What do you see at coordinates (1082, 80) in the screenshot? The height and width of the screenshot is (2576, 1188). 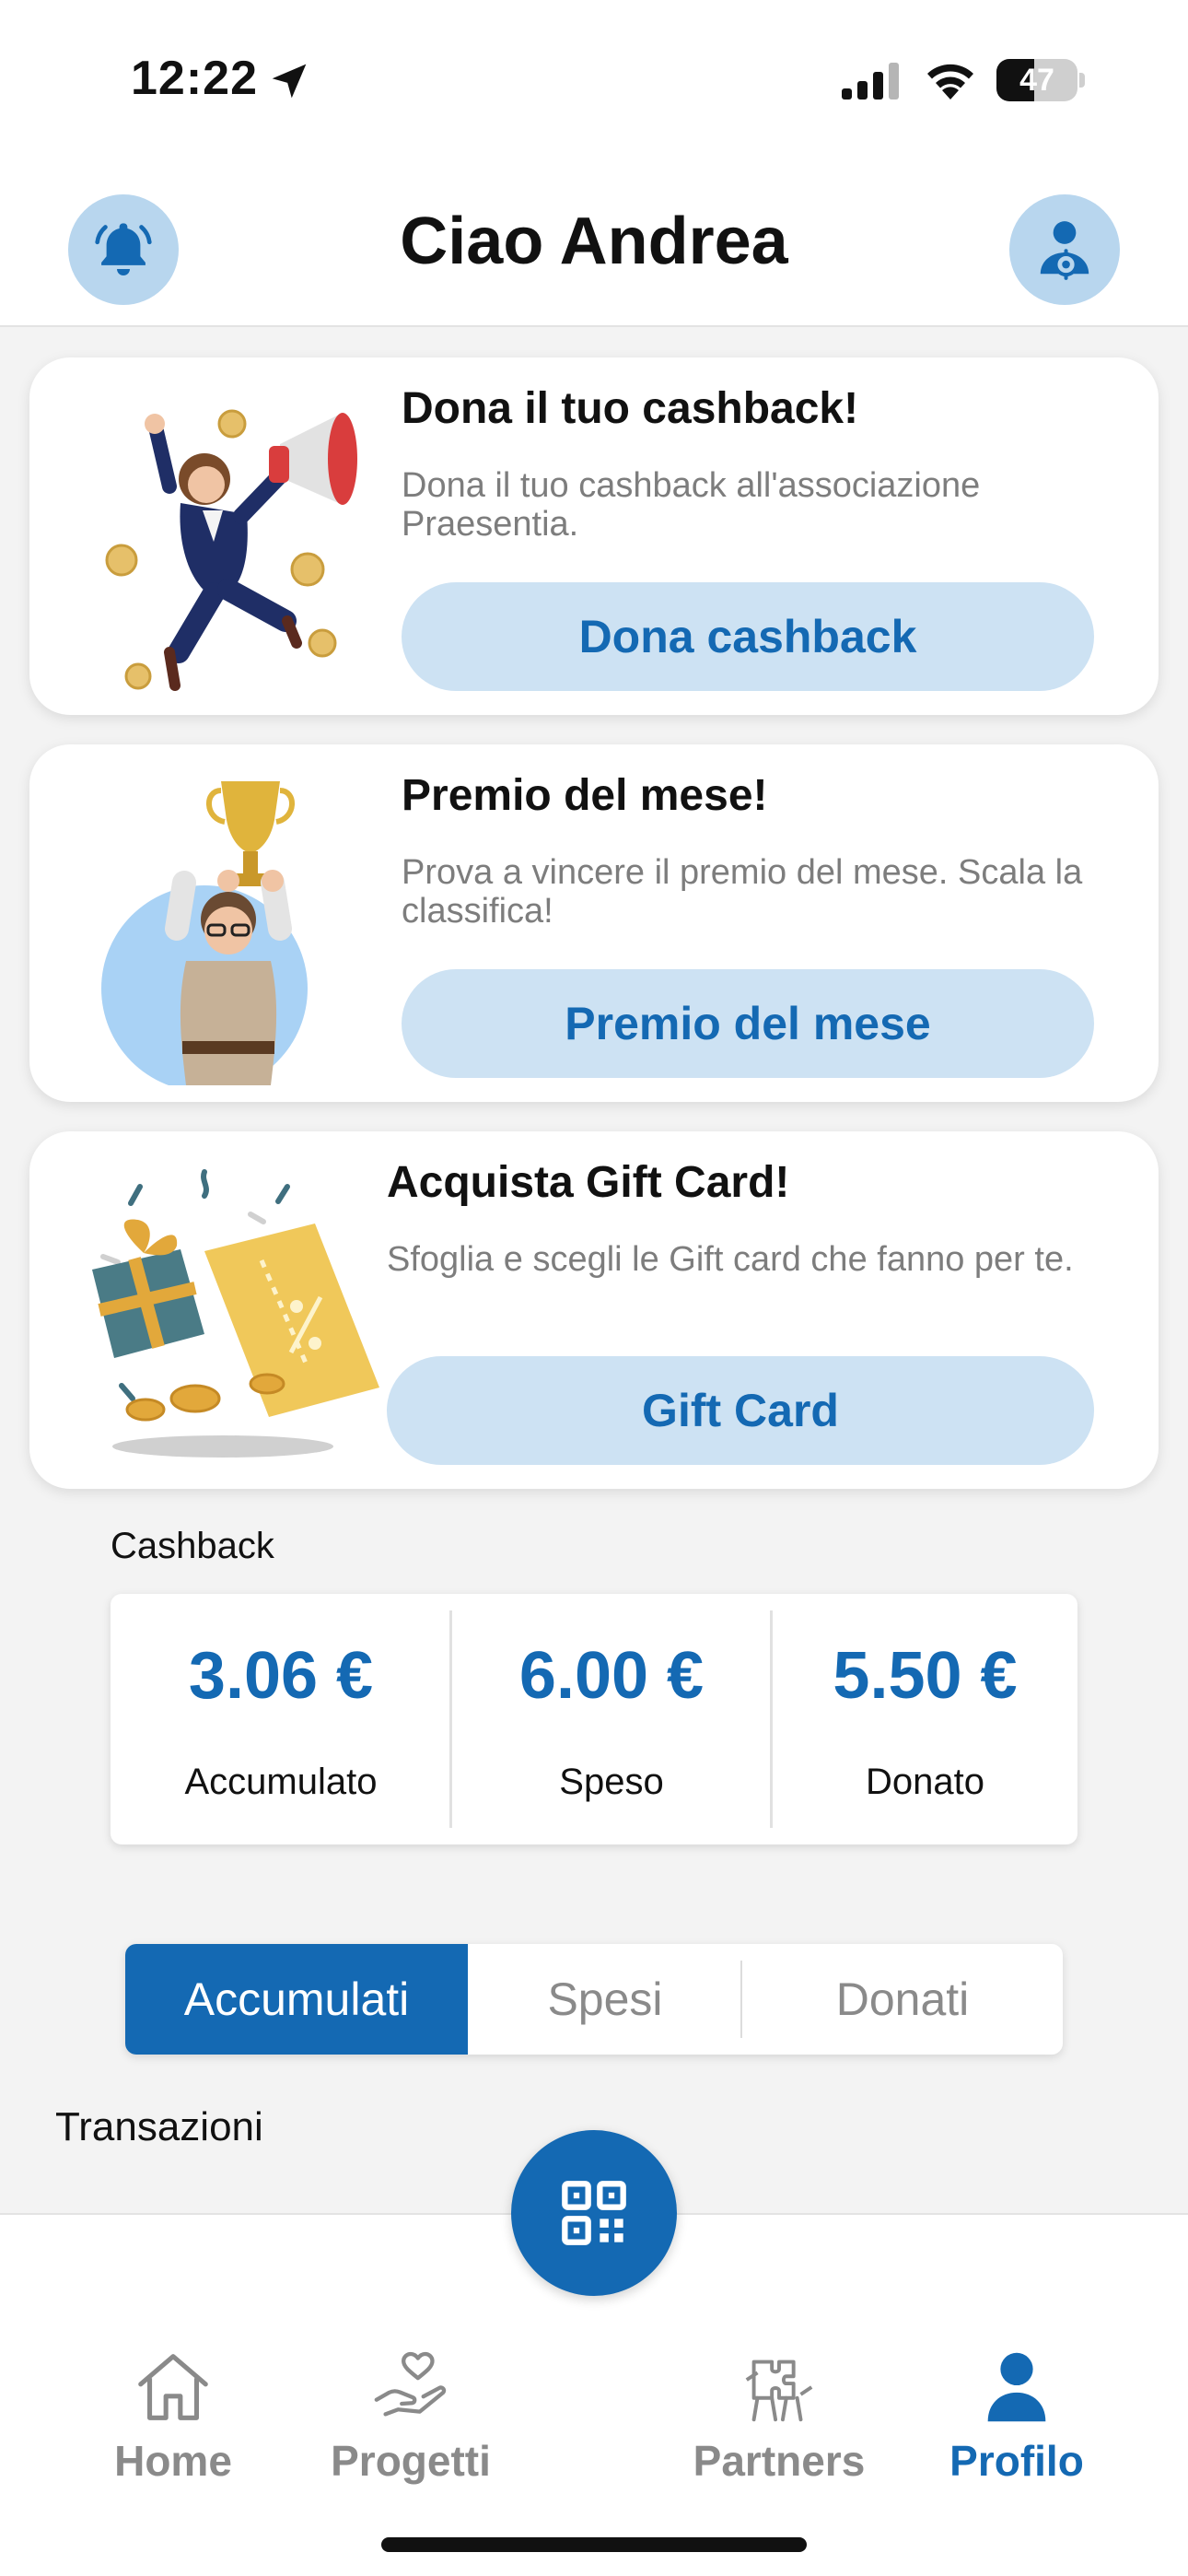 I see `battery-tip` at bounding box center [1082, 80].